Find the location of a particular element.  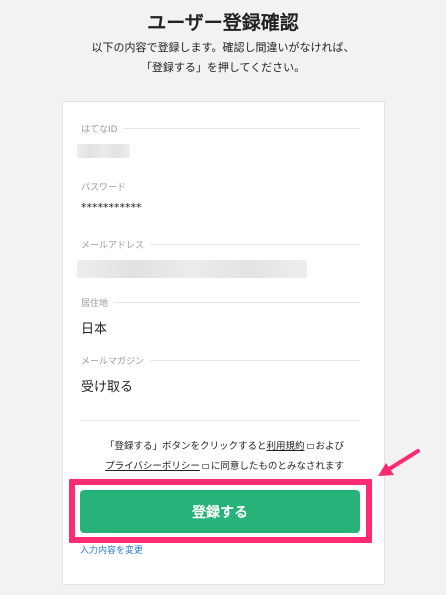

field-hatena-id: はてなID is located at coordinates (220, 128).